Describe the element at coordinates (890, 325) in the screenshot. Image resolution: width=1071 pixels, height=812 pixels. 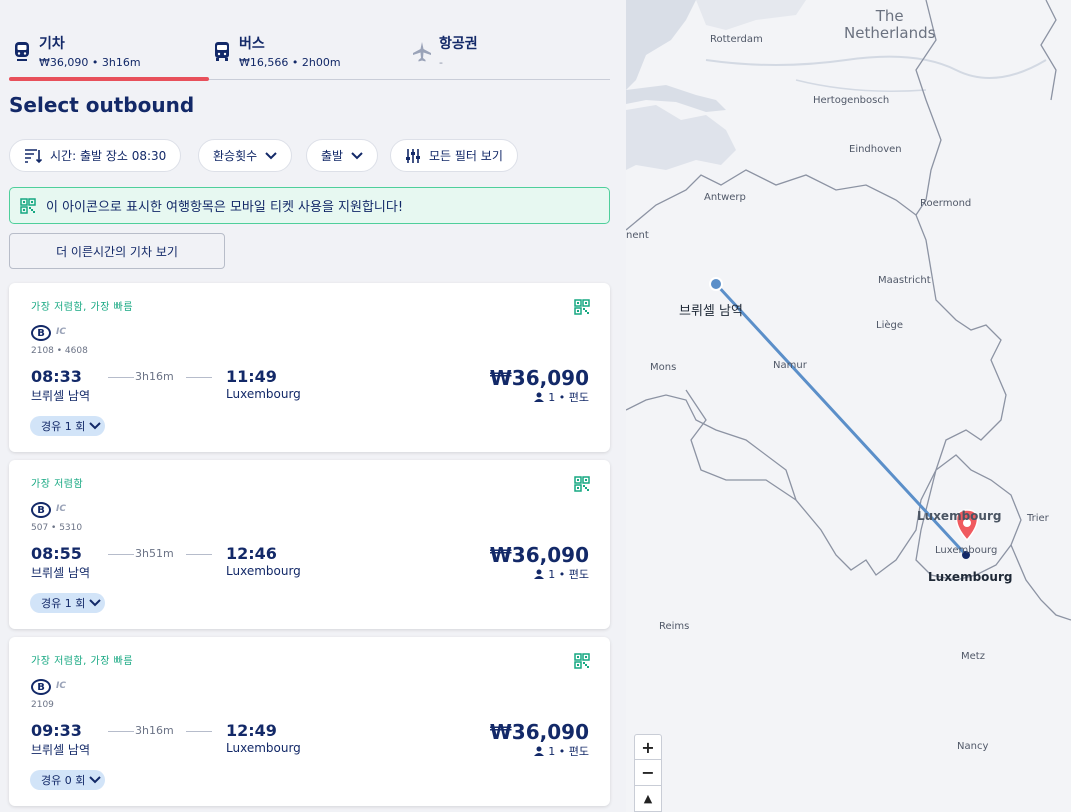
I see `city-label-liege: Liège` at that location.